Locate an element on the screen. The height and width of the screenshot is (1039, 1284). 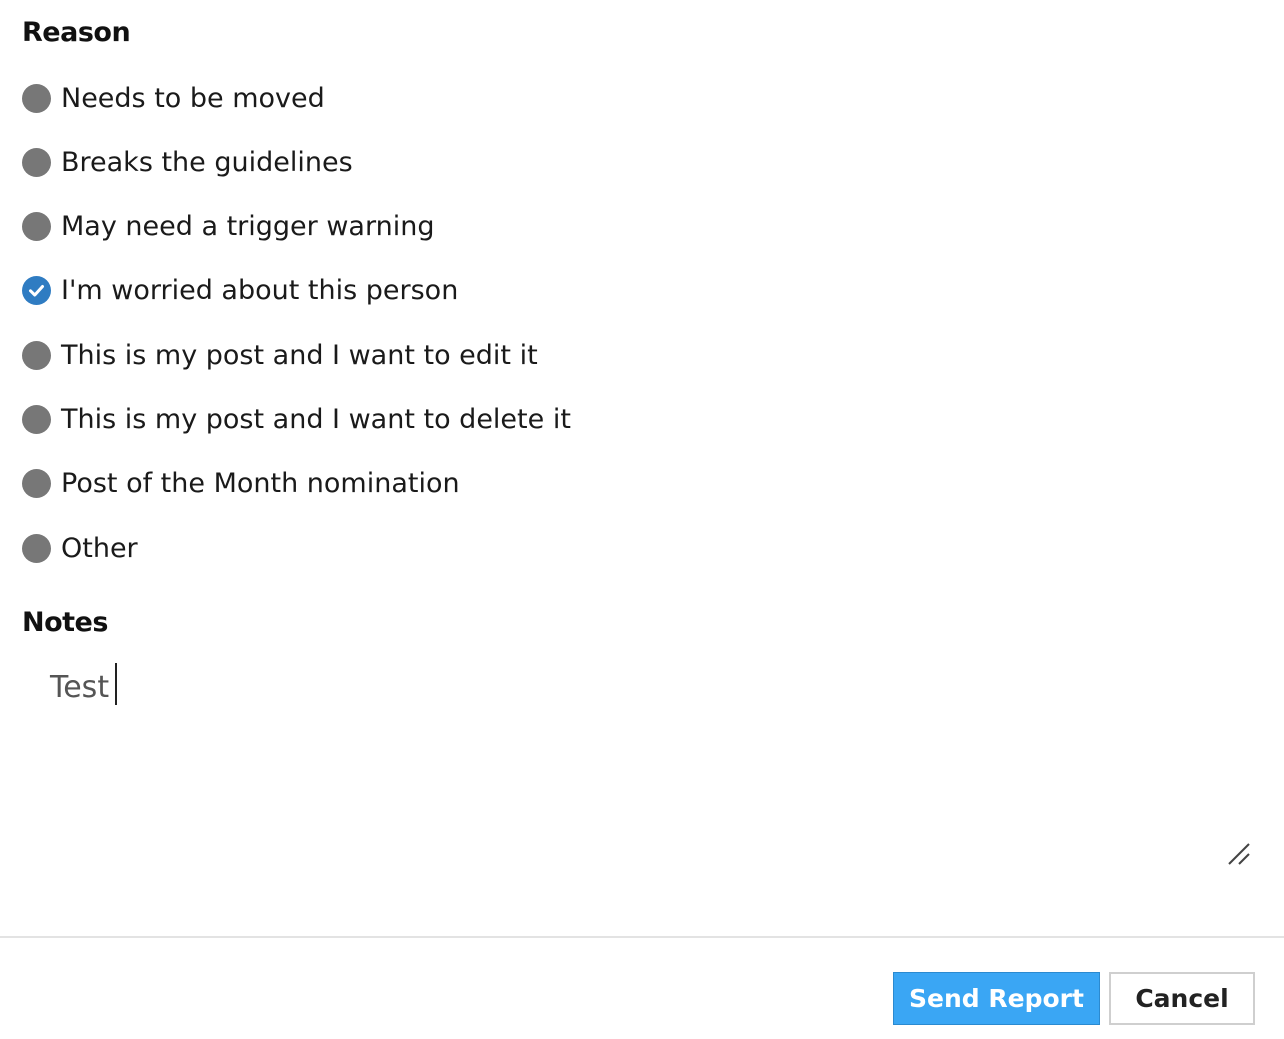
reason-option-post-of-month: Post of the Month nomination is located at coordinates (296, 484).